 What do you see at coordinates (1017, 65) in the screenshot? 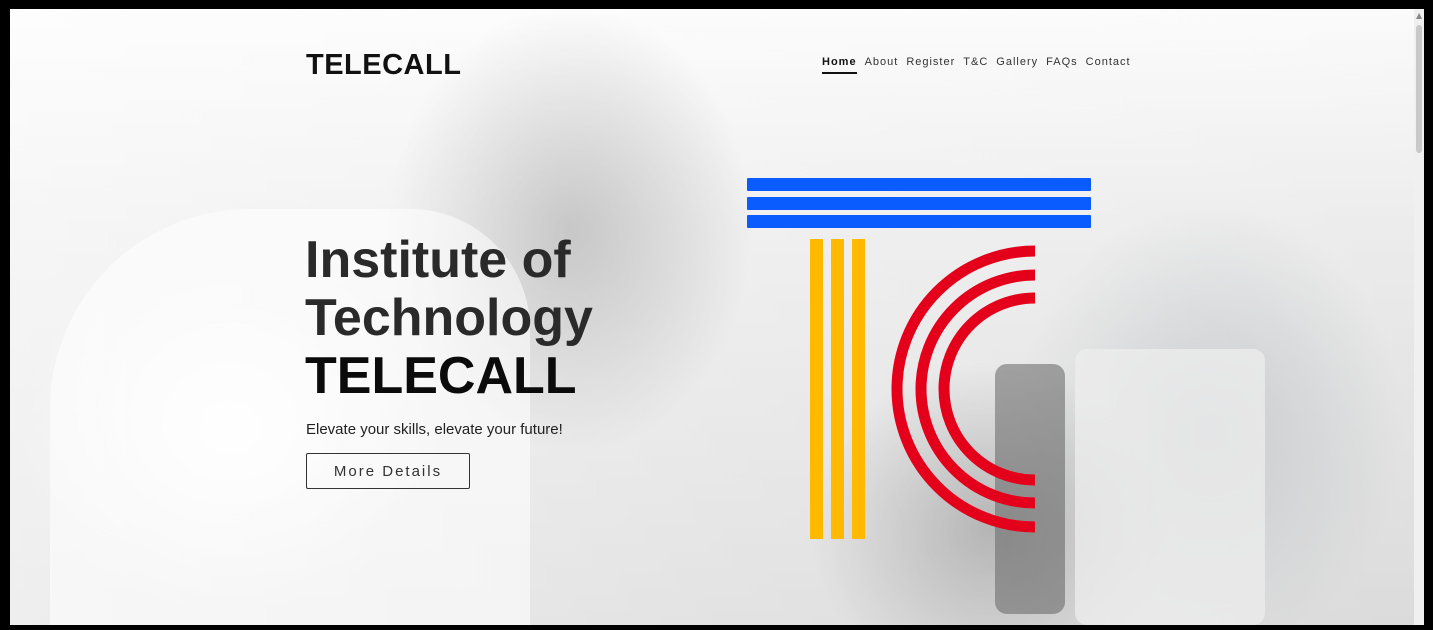
I see `nav-item-gallery: Gallery` at bounding box center [1017, 65].